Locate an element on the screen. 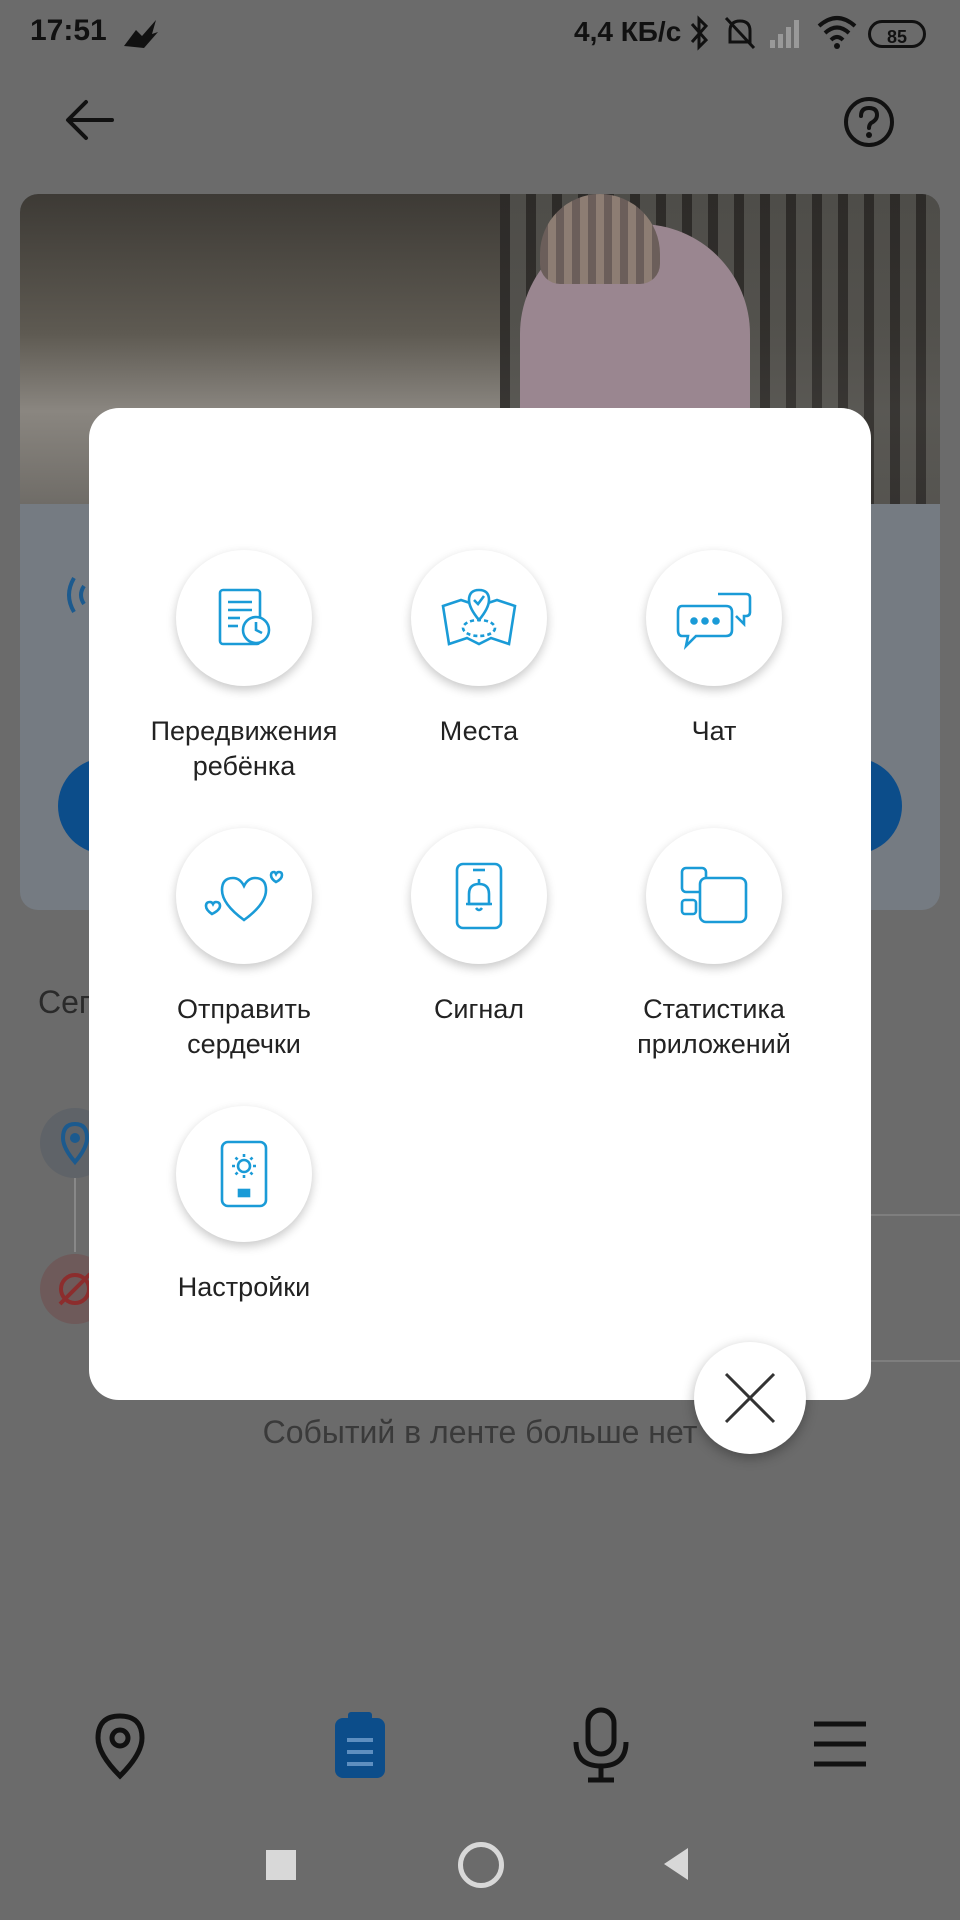 This screenshot has height=1920, width=960. notification-app-icon is located at coordinates (141, 34).